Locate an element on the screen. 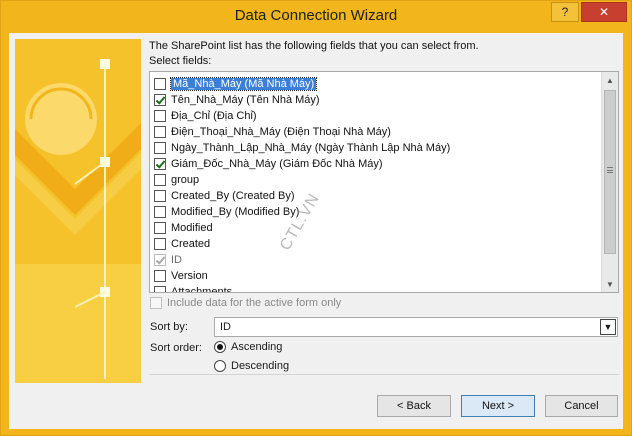  button-separator is located at coordinates (384, 374).